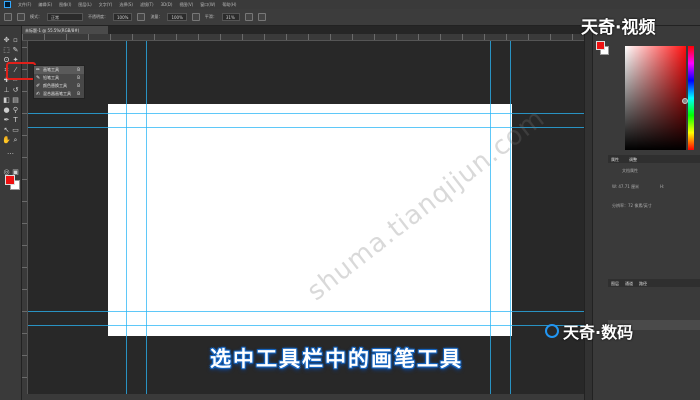 This screenshot has height=400, width=700. Describe the element at coordinates (6, 172) in the screenshot. I see `quick-mask-icon: ◎` at that location.